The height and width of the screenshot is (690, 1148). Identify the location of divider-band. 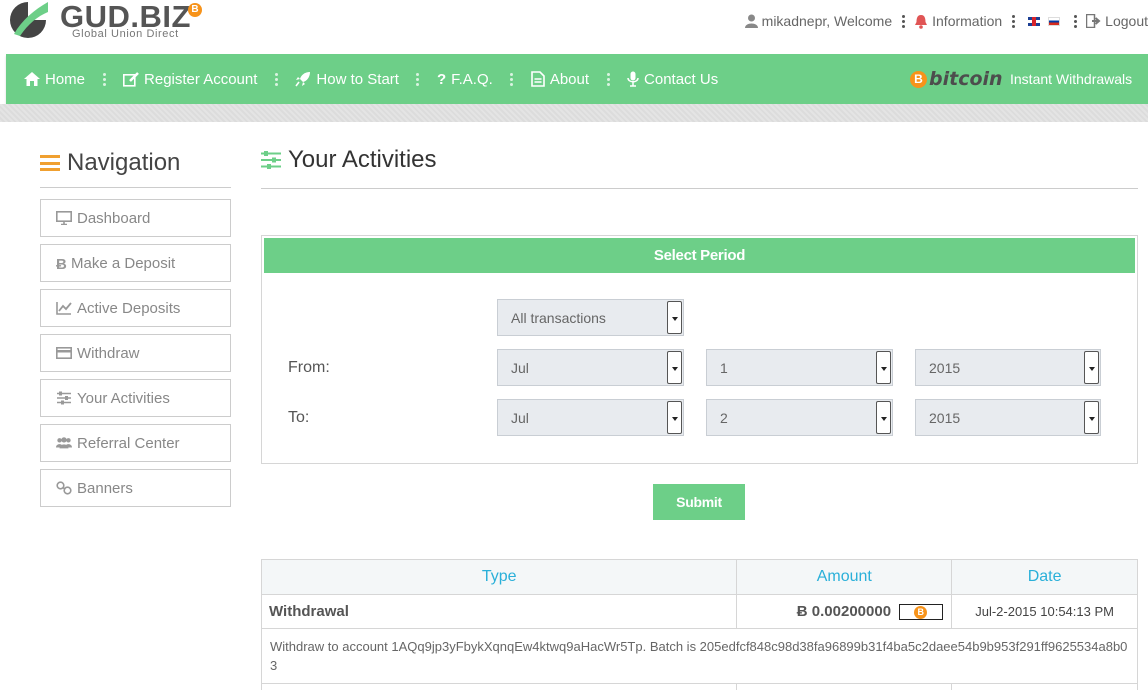
(574, 113).